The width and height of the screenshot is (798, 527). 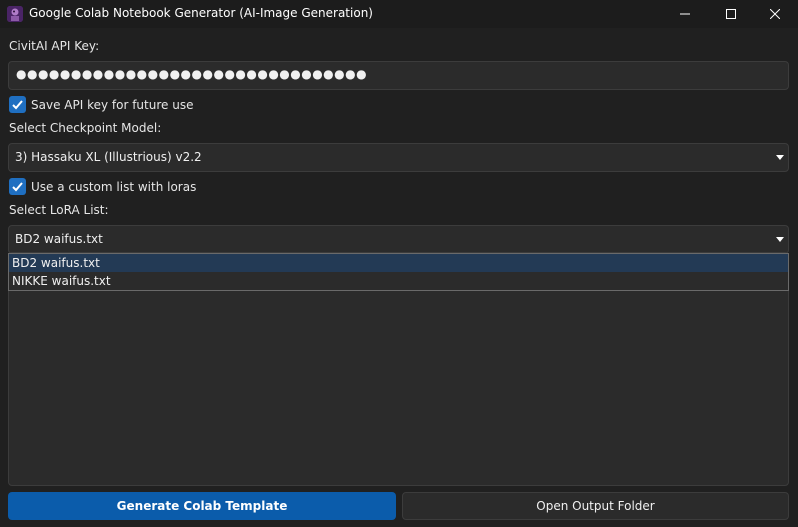 I want to click on maximize-button, so click(x=731, y=14).